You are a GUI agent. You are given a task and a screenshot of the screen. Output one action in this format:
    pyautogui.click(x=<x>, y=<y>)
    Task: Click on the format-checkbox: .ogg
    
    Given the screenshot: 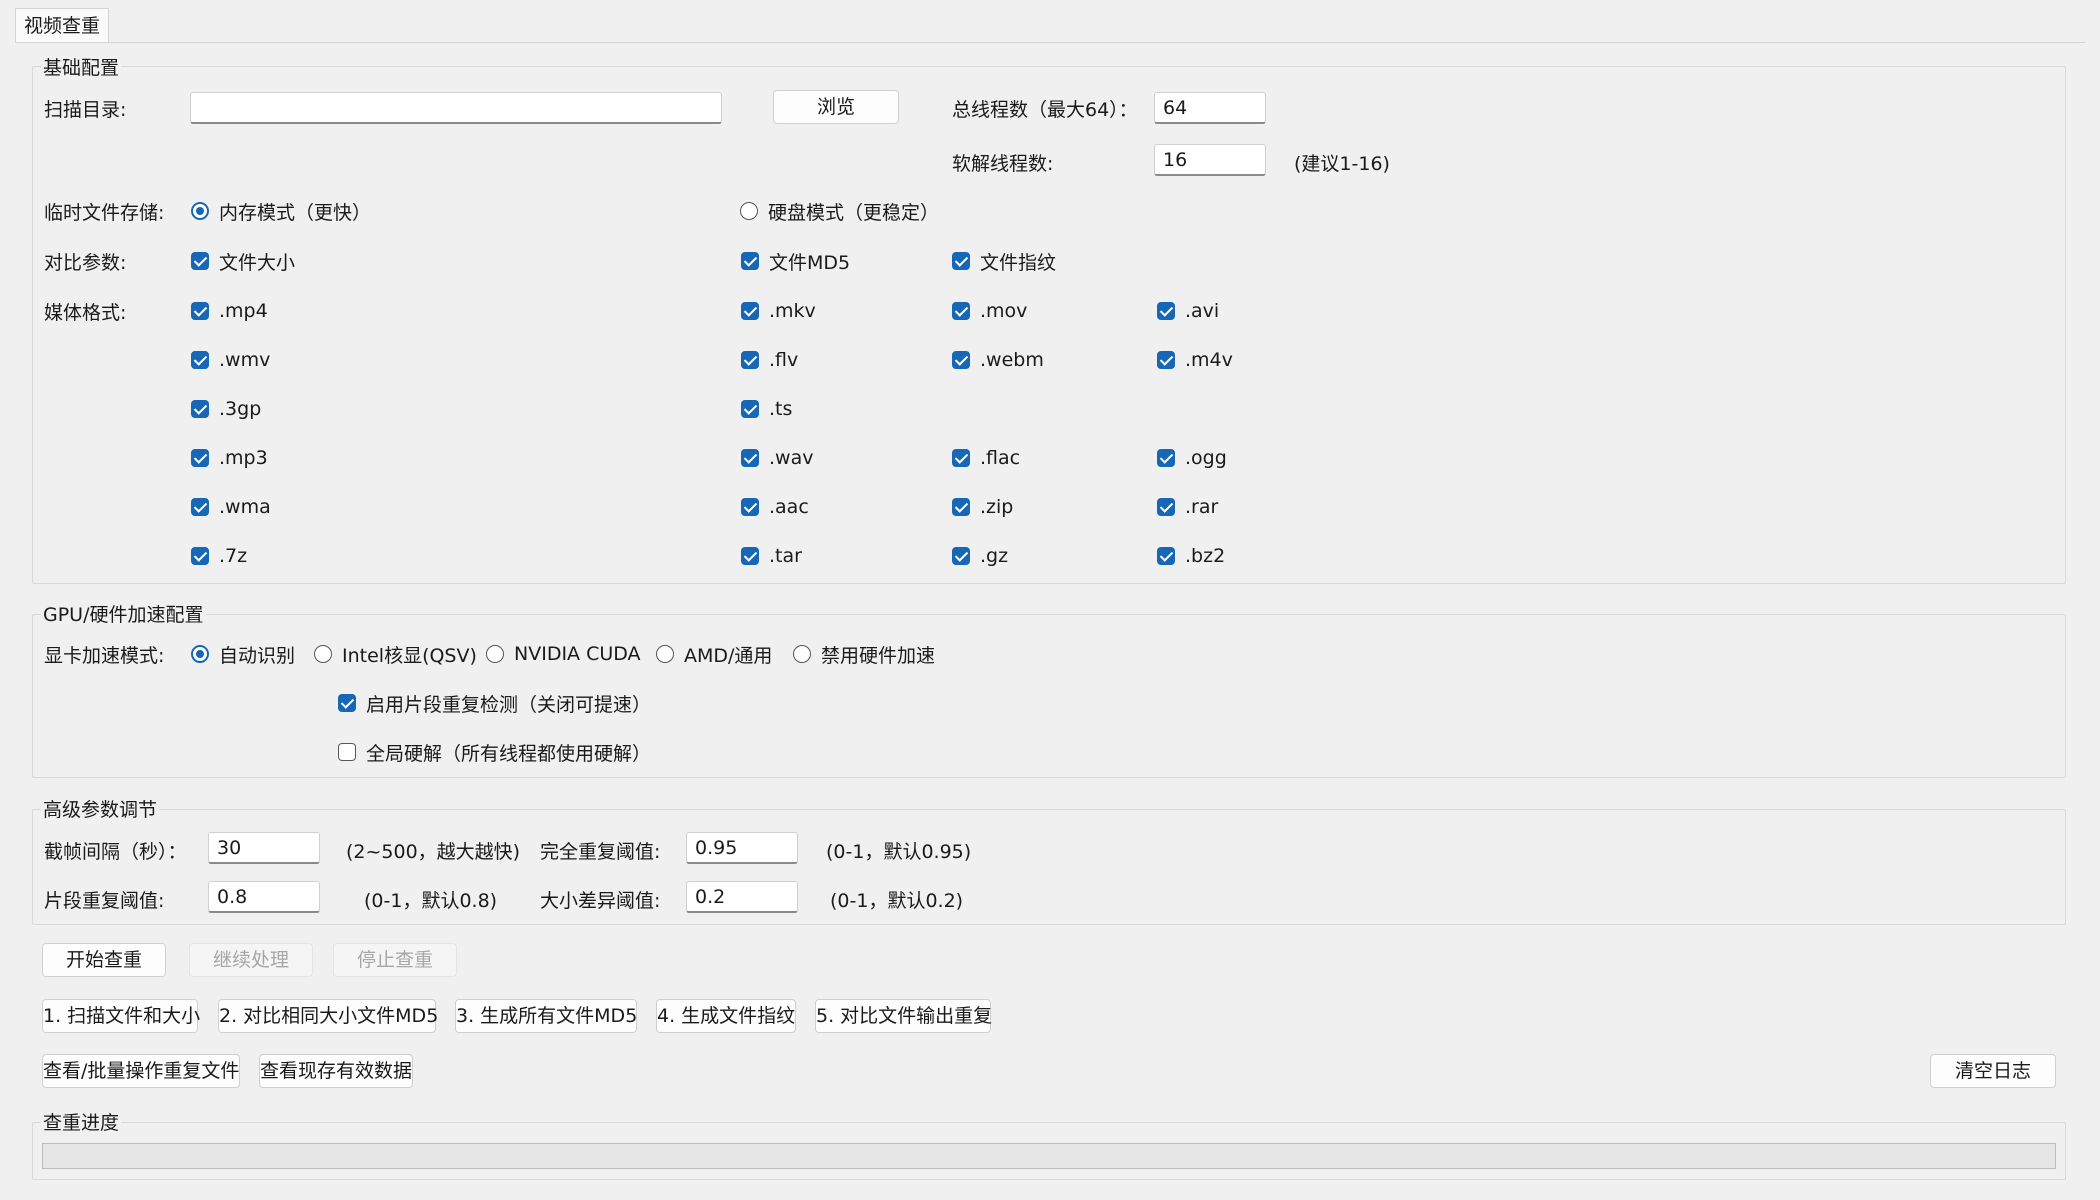 What is the action you would take?
    pyautogui.click(x=1192, y=458)
    